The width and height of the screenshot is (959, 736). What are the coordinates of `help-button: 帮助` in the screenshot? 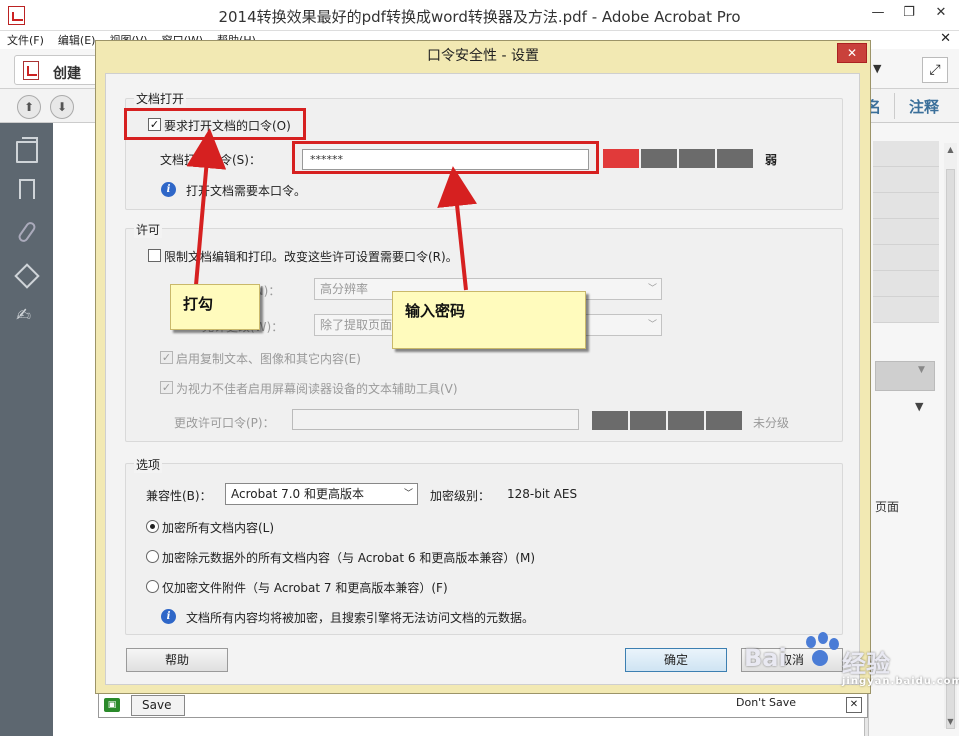 It's located at (177, 660).